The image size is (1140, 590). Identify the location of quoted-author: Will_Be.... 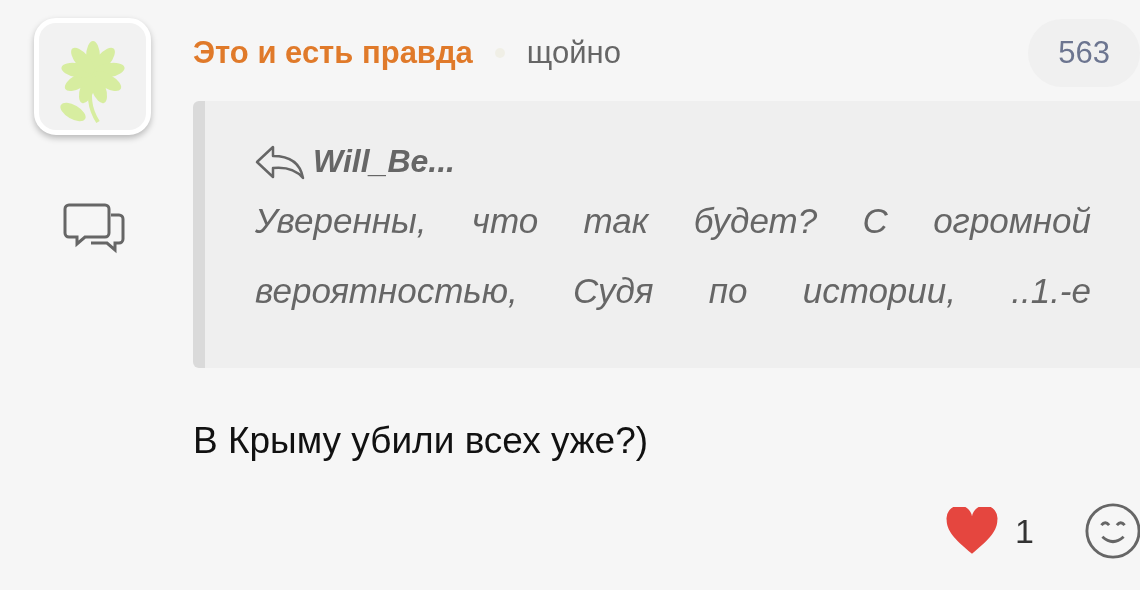
(384, 161).